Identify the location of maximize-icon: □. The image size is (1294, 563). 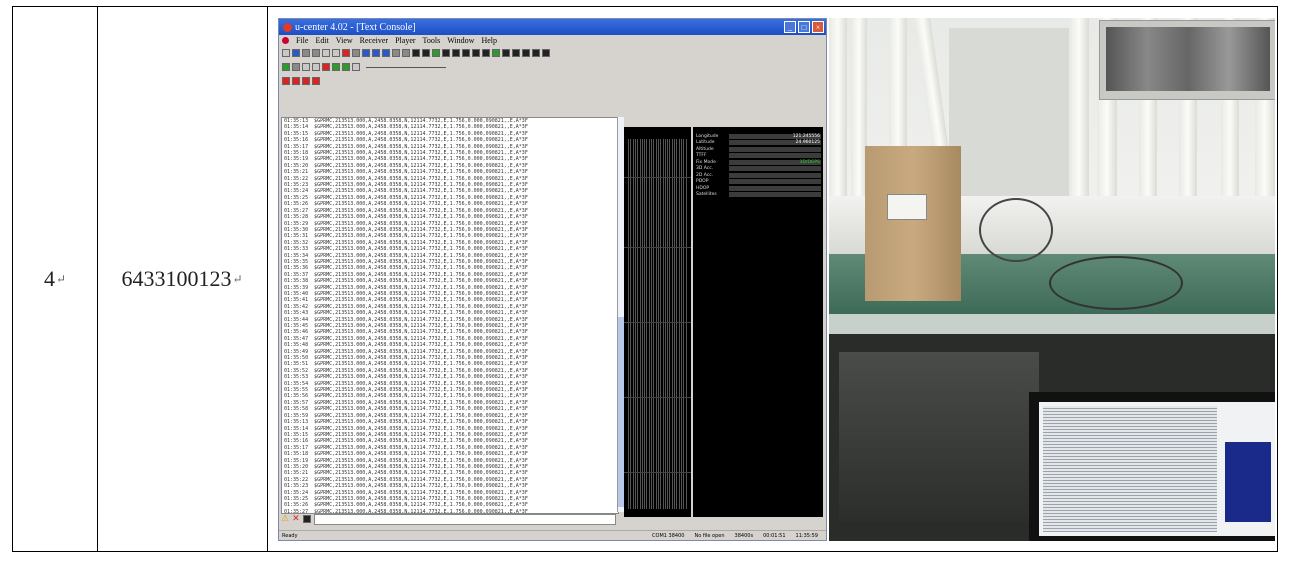
(804, 27).